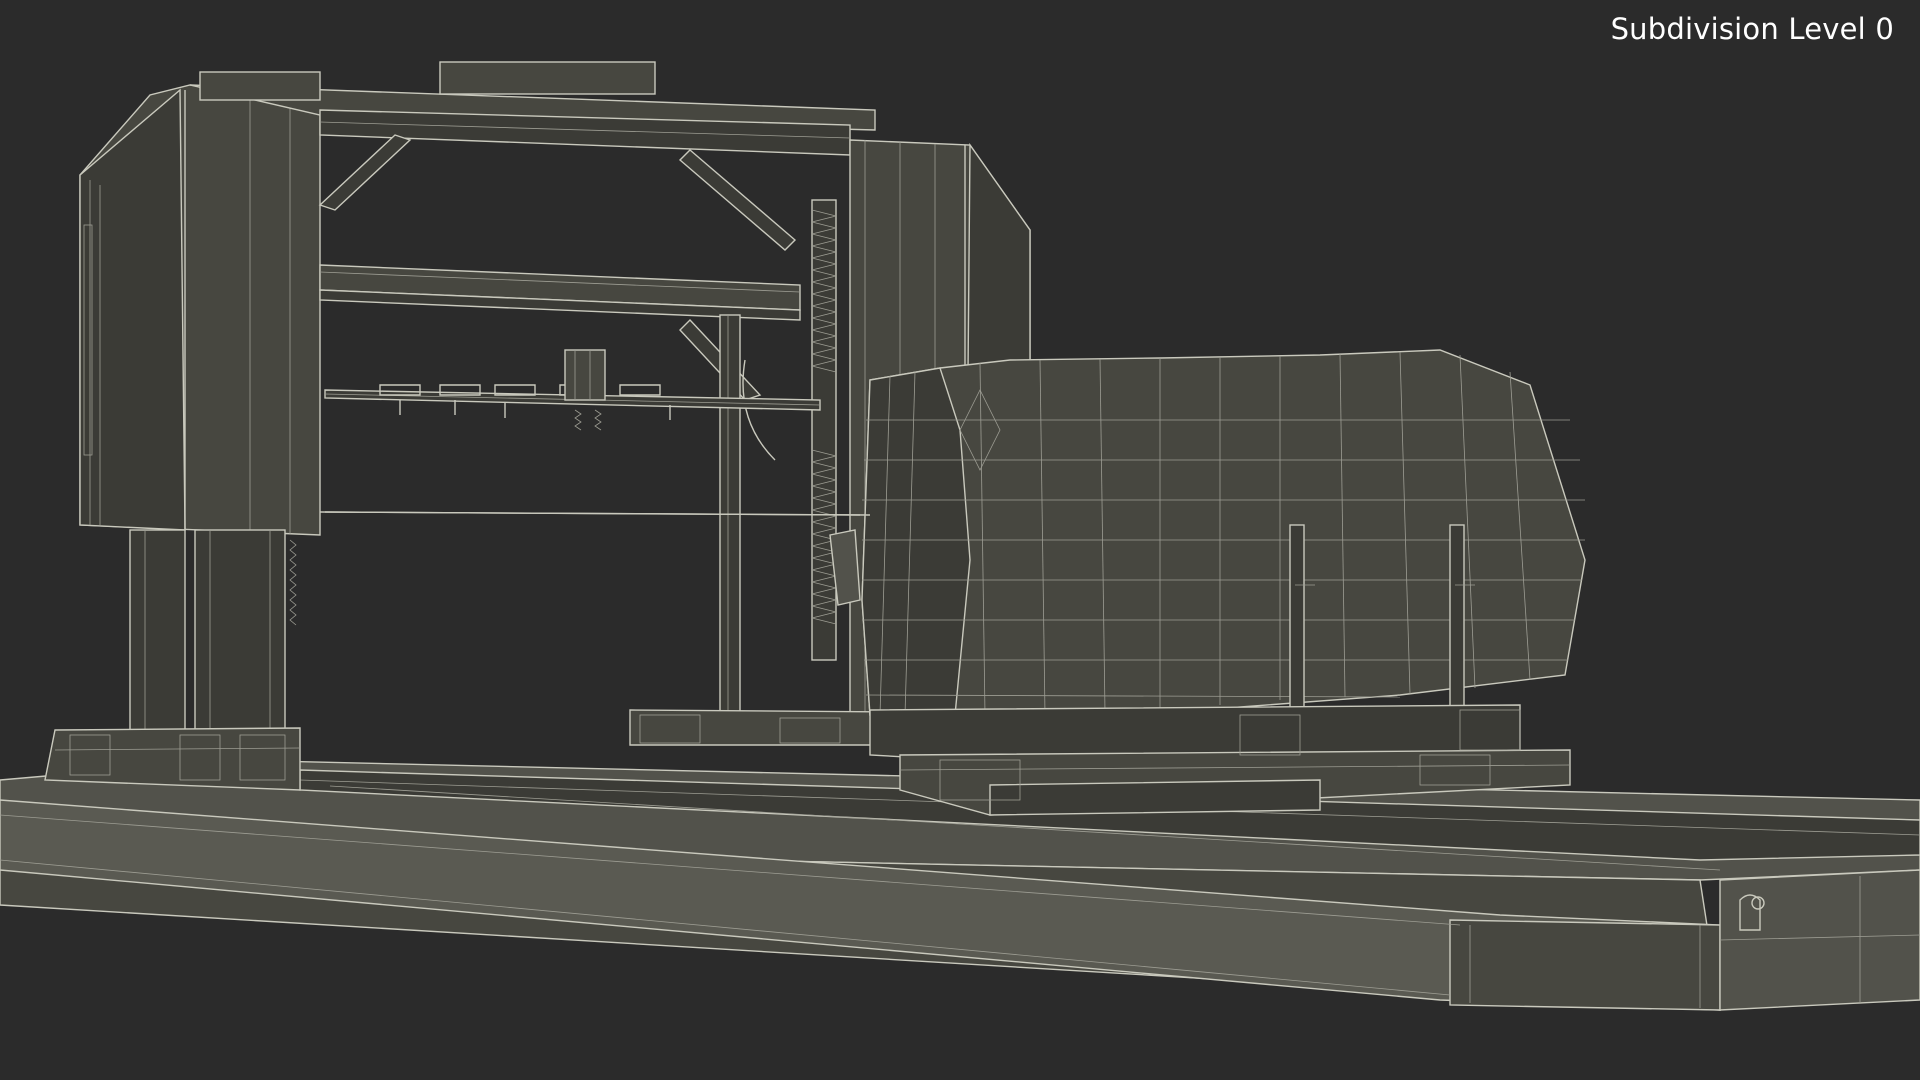 The image size is (1920, 1080). I want to click on left-gantry-column, so click(182, 437).